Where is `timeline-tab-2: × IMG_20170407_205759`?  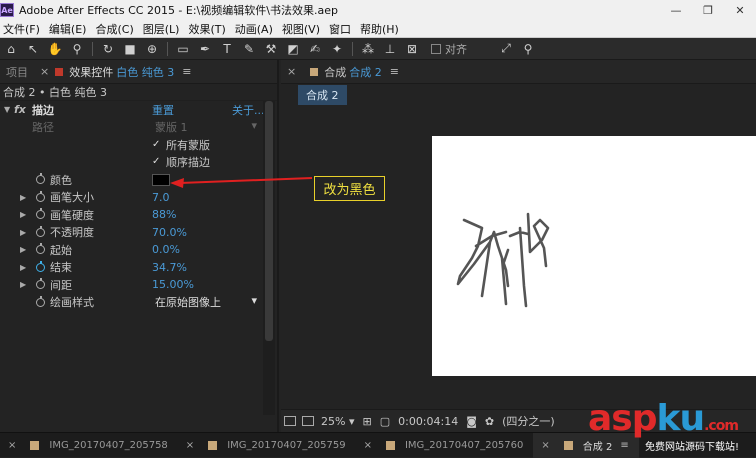 timeline-tab-2: × IMG_20170407_205759 is located at coordinates (267, 445).